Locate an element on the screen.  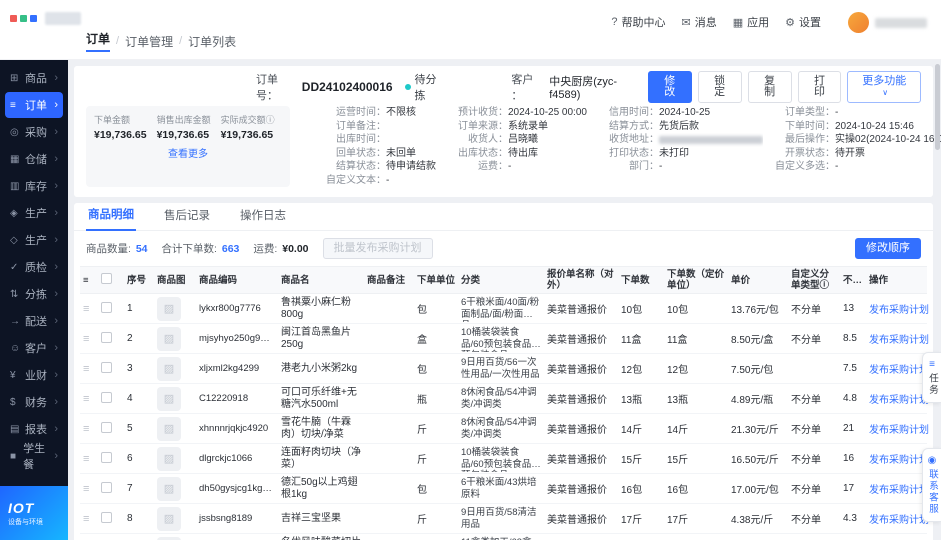
chevron-right-icon: › is located at coordinates (56, 402).